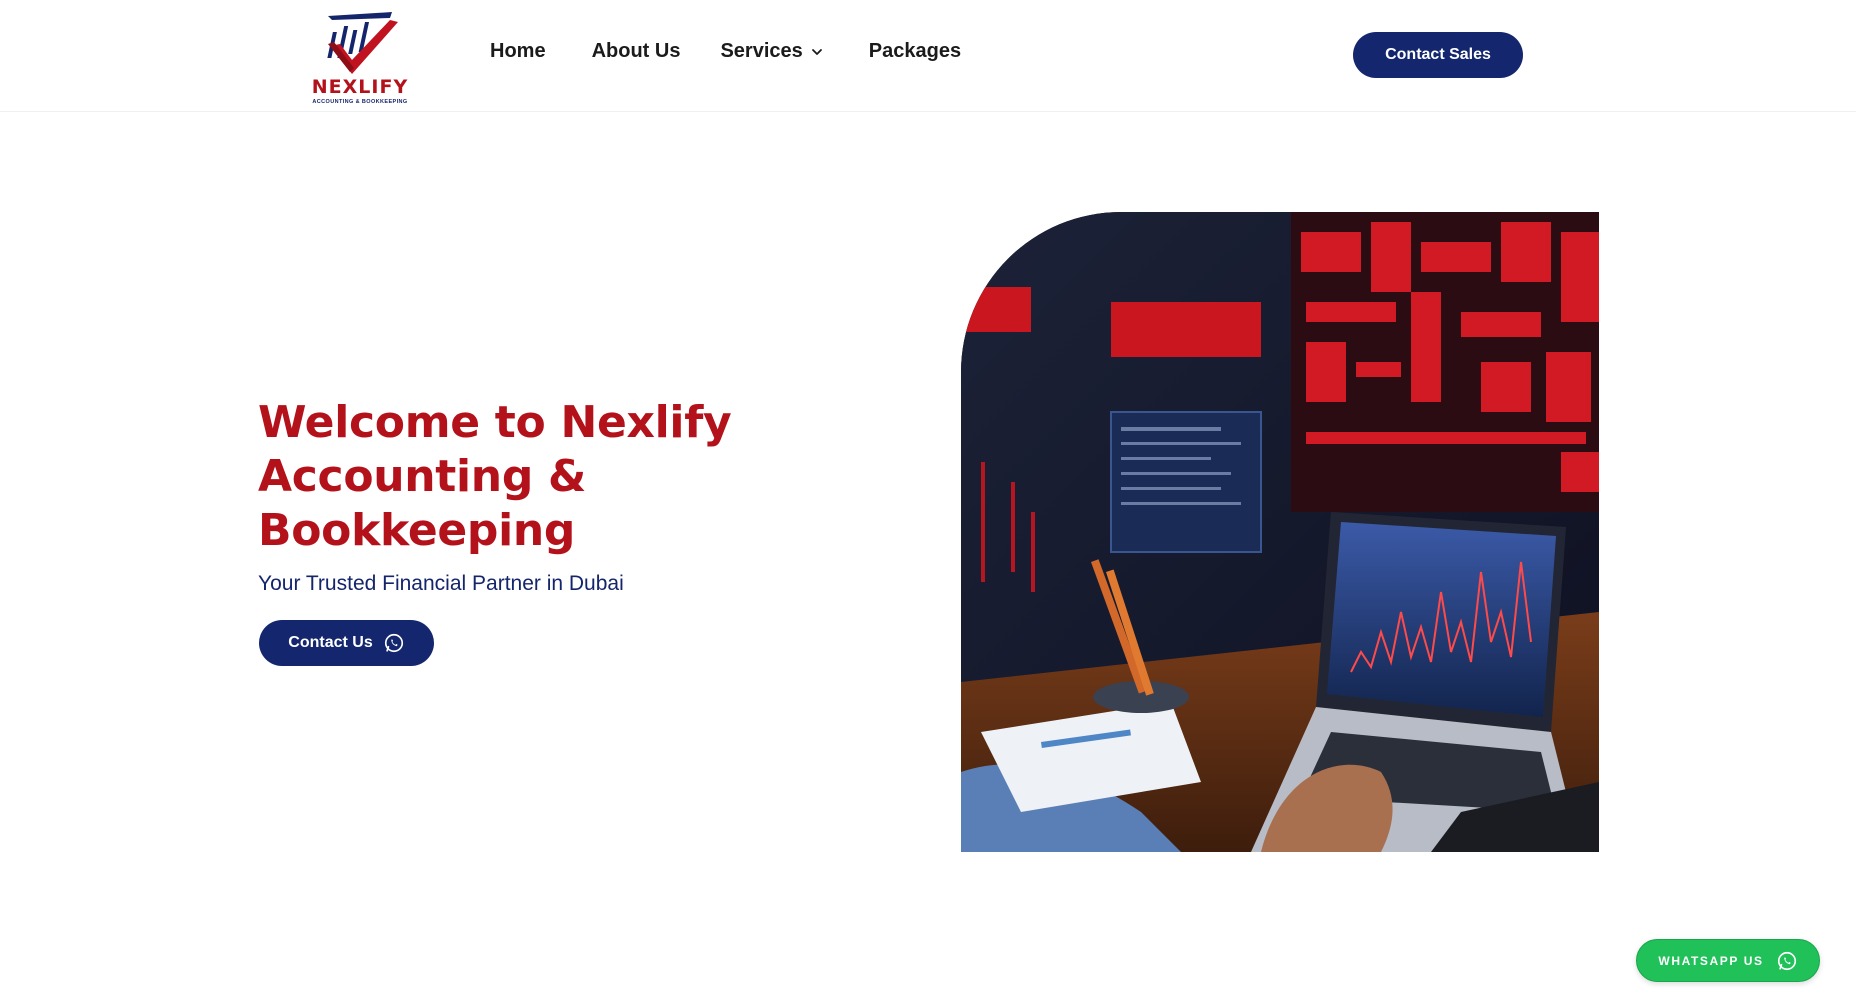 Image resolution: width=1856 pixels, height=1001 pixels. Describe the element at coordinates (816, 51) in the screenshot. I see `chevron-down-icon` at that location.